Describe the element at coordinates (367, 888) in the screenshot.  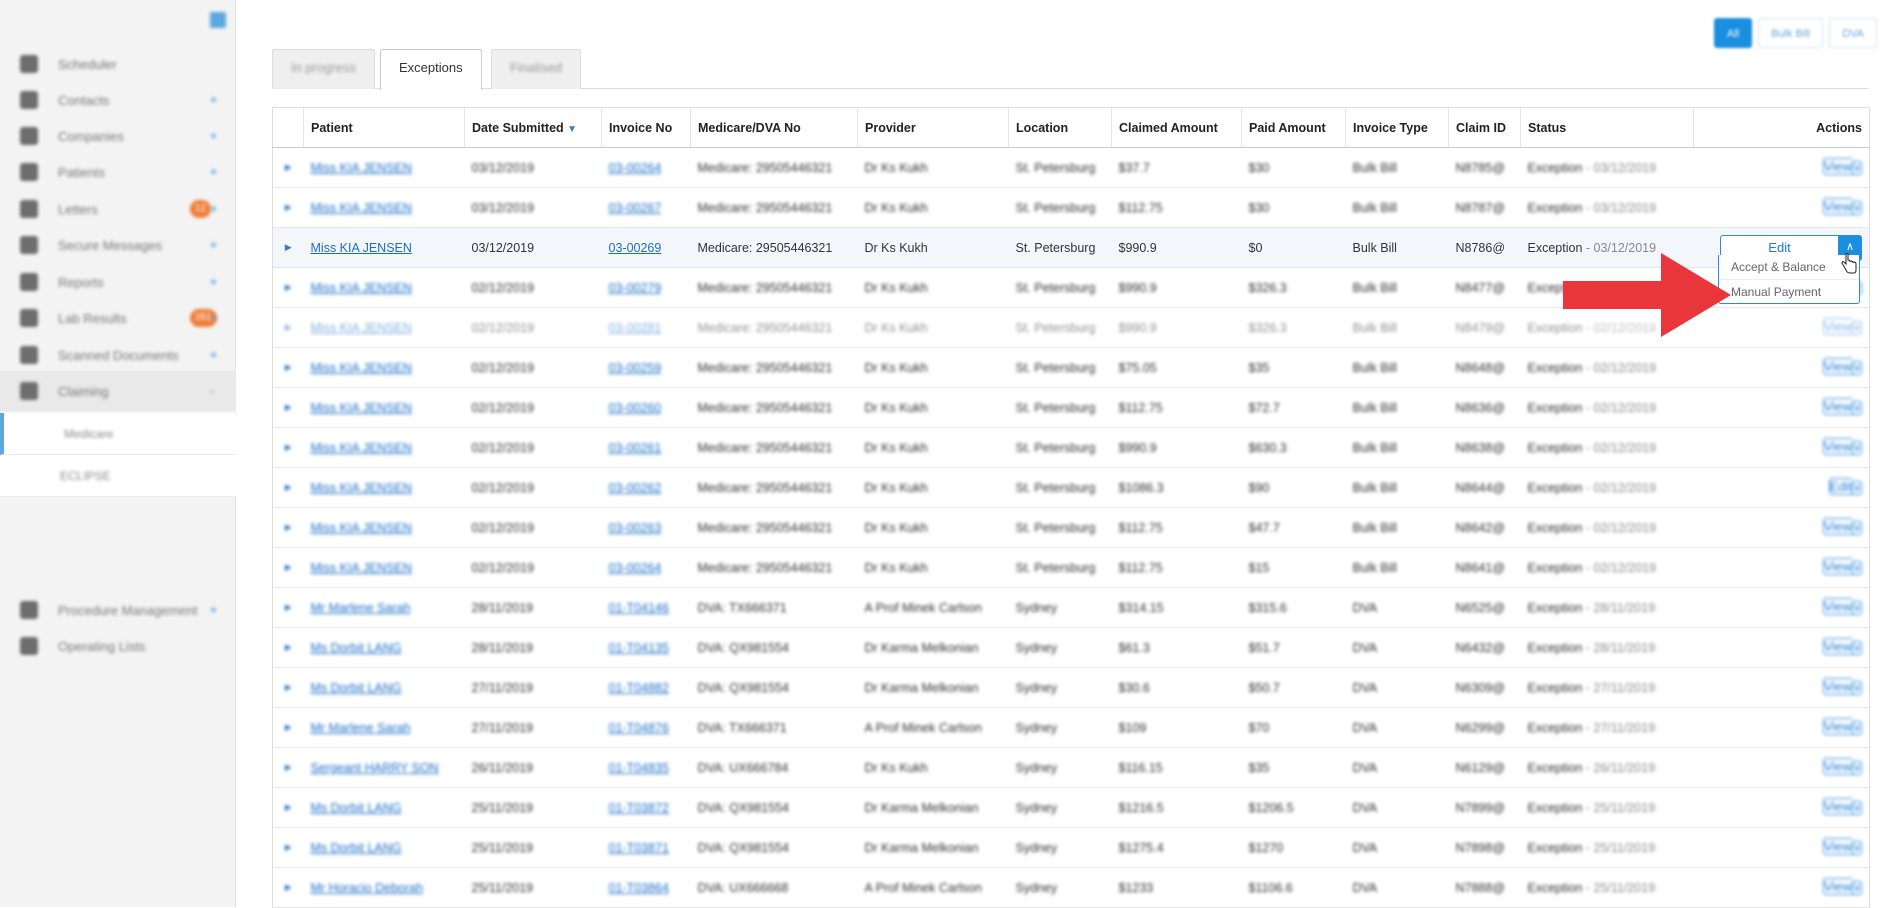
I see `patient-cell-text: Mr Horacio Deborah` at that location.